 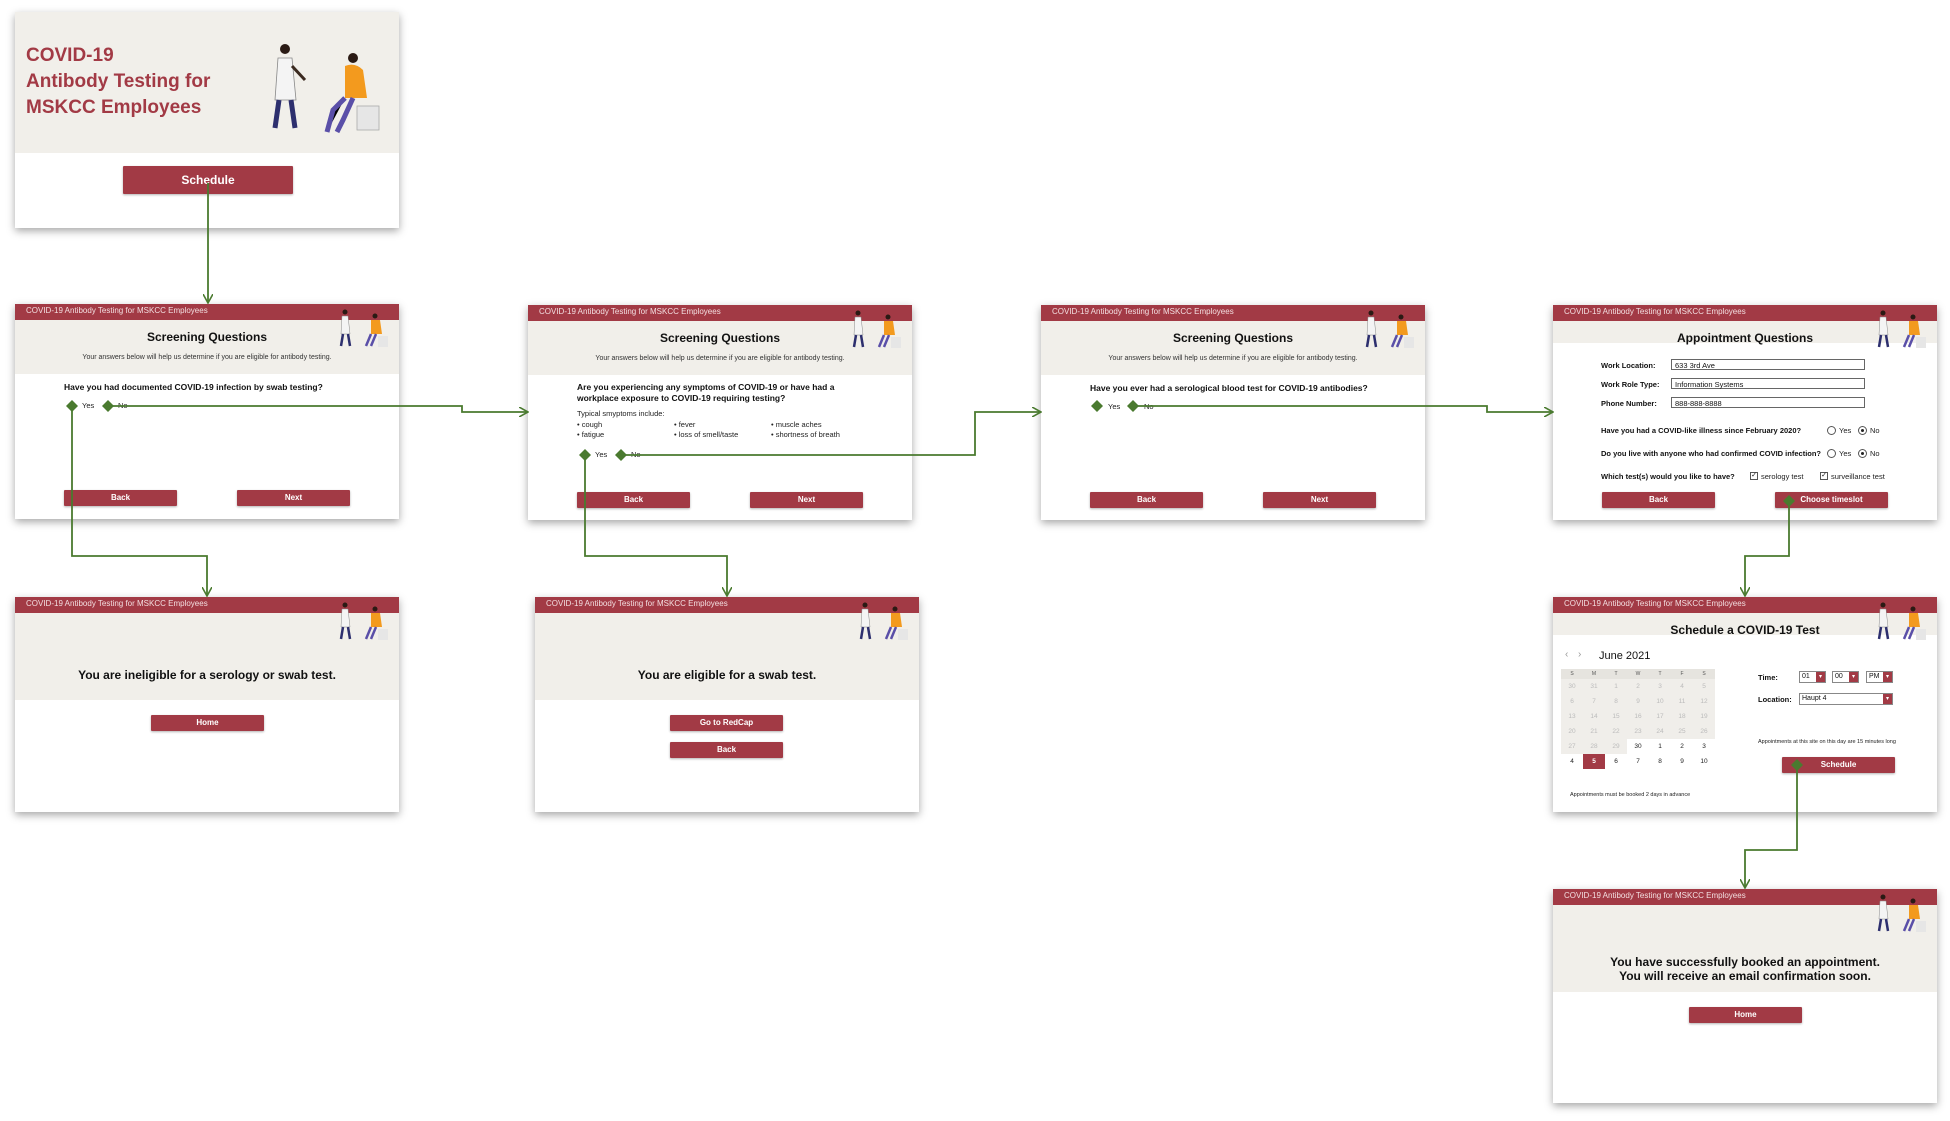 I want to click on flow-node-q2-no, so click(x=621, y=455).